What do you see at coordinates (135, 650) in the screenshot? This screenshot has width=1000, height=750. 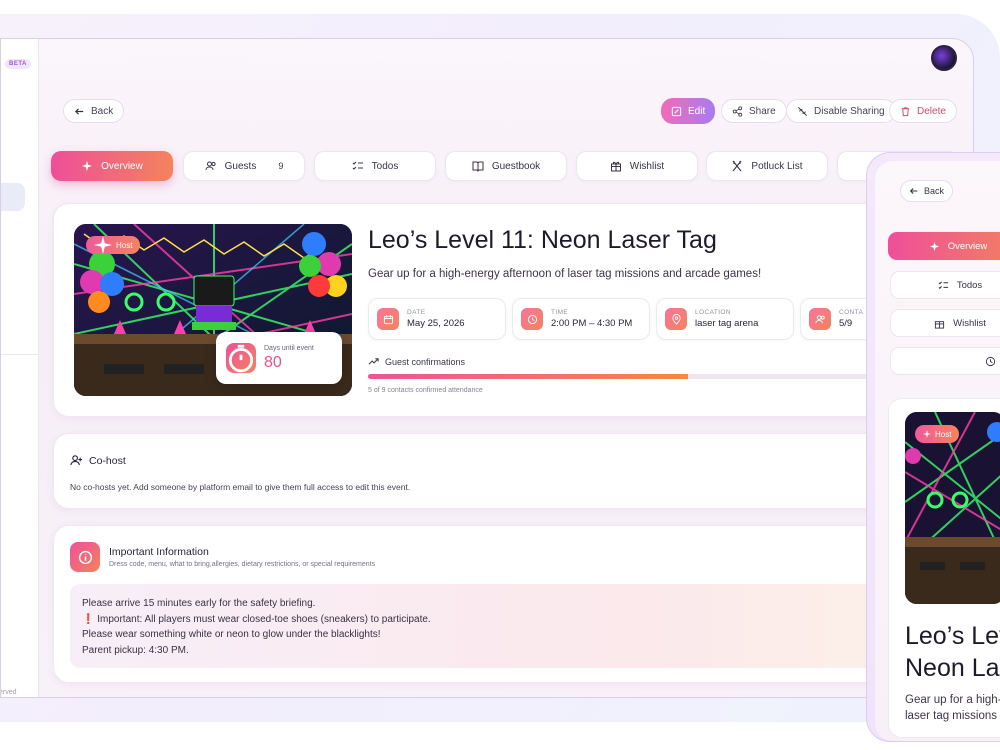 I see `important-line: Parent pickup: 4:30 PM.` at bounding box center [135, 650].